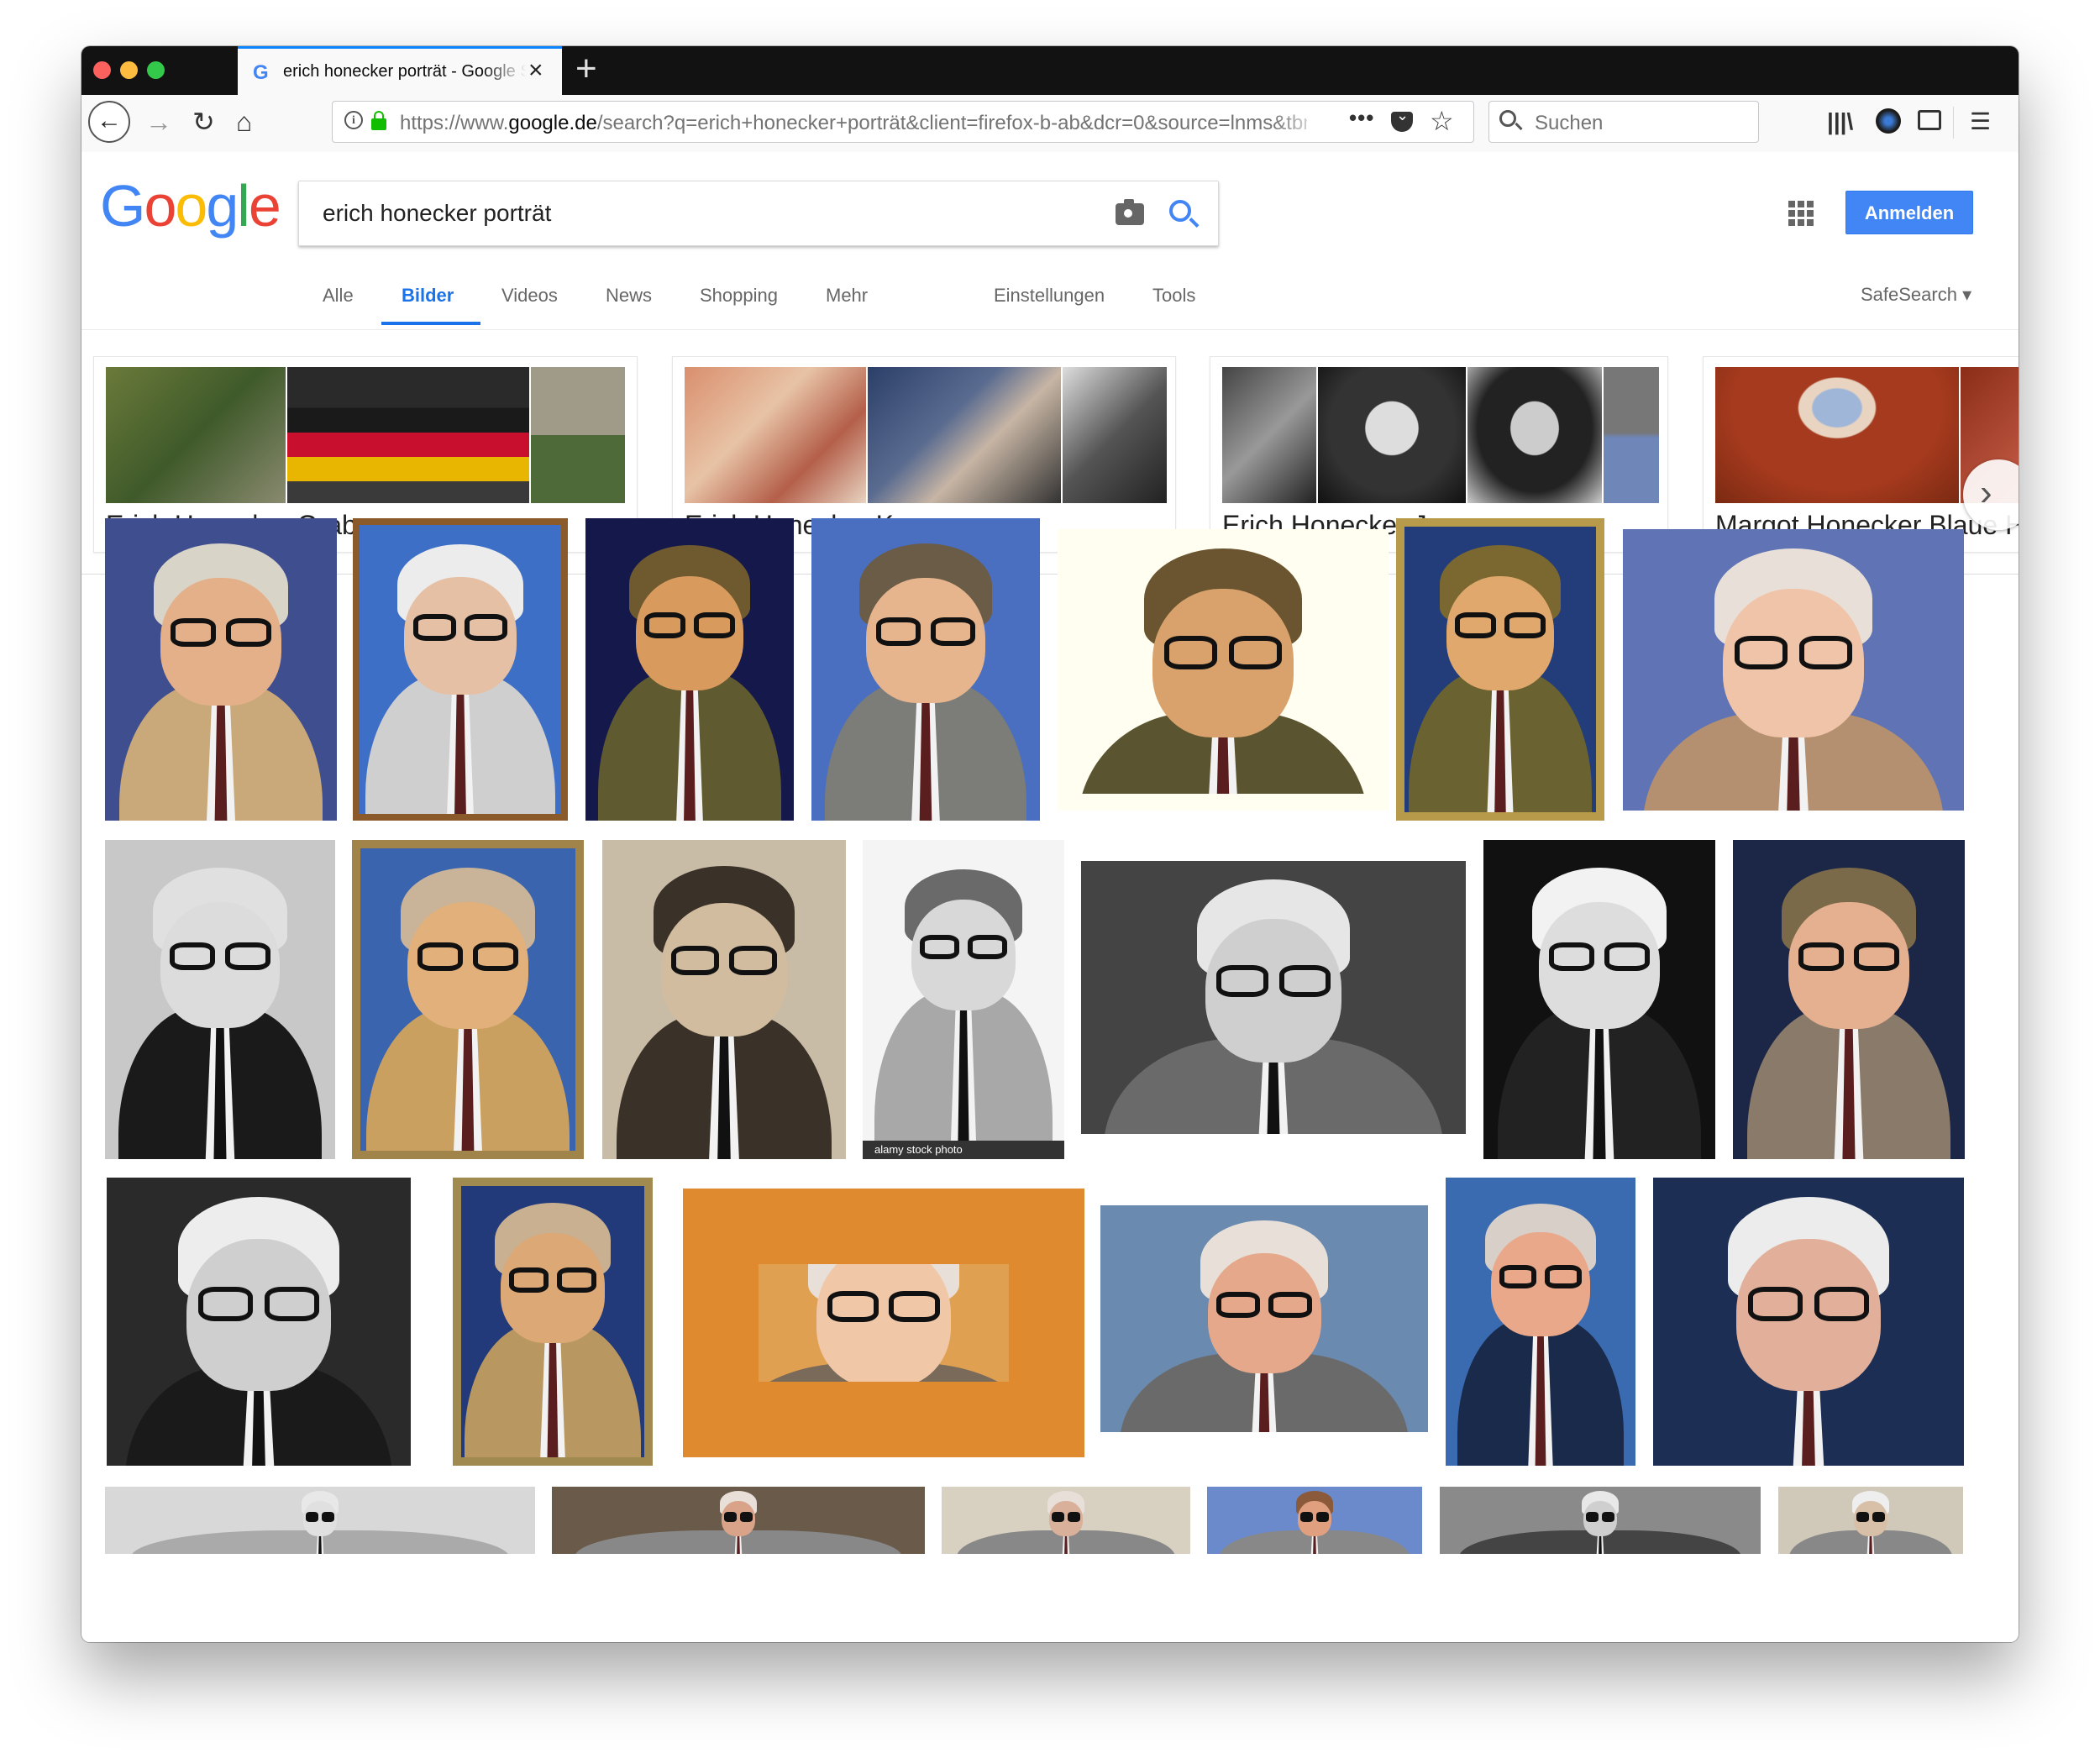 The height and width of the screenshot is (1758, 2100). What do you see at coordinates (758, 213) in the screenshot?
I see `query-box: erich honecker porträt` at bounding box center [758, 213].